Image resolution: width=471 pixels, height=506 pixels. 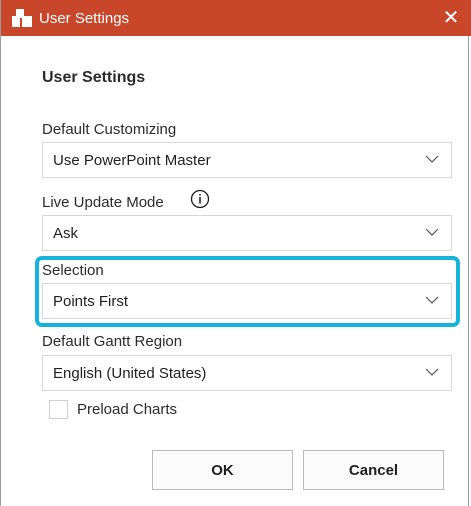 What do you see at coordinates (22, 18) in the screenshot?
I see `app-icon` at bounding box center [22, 18].